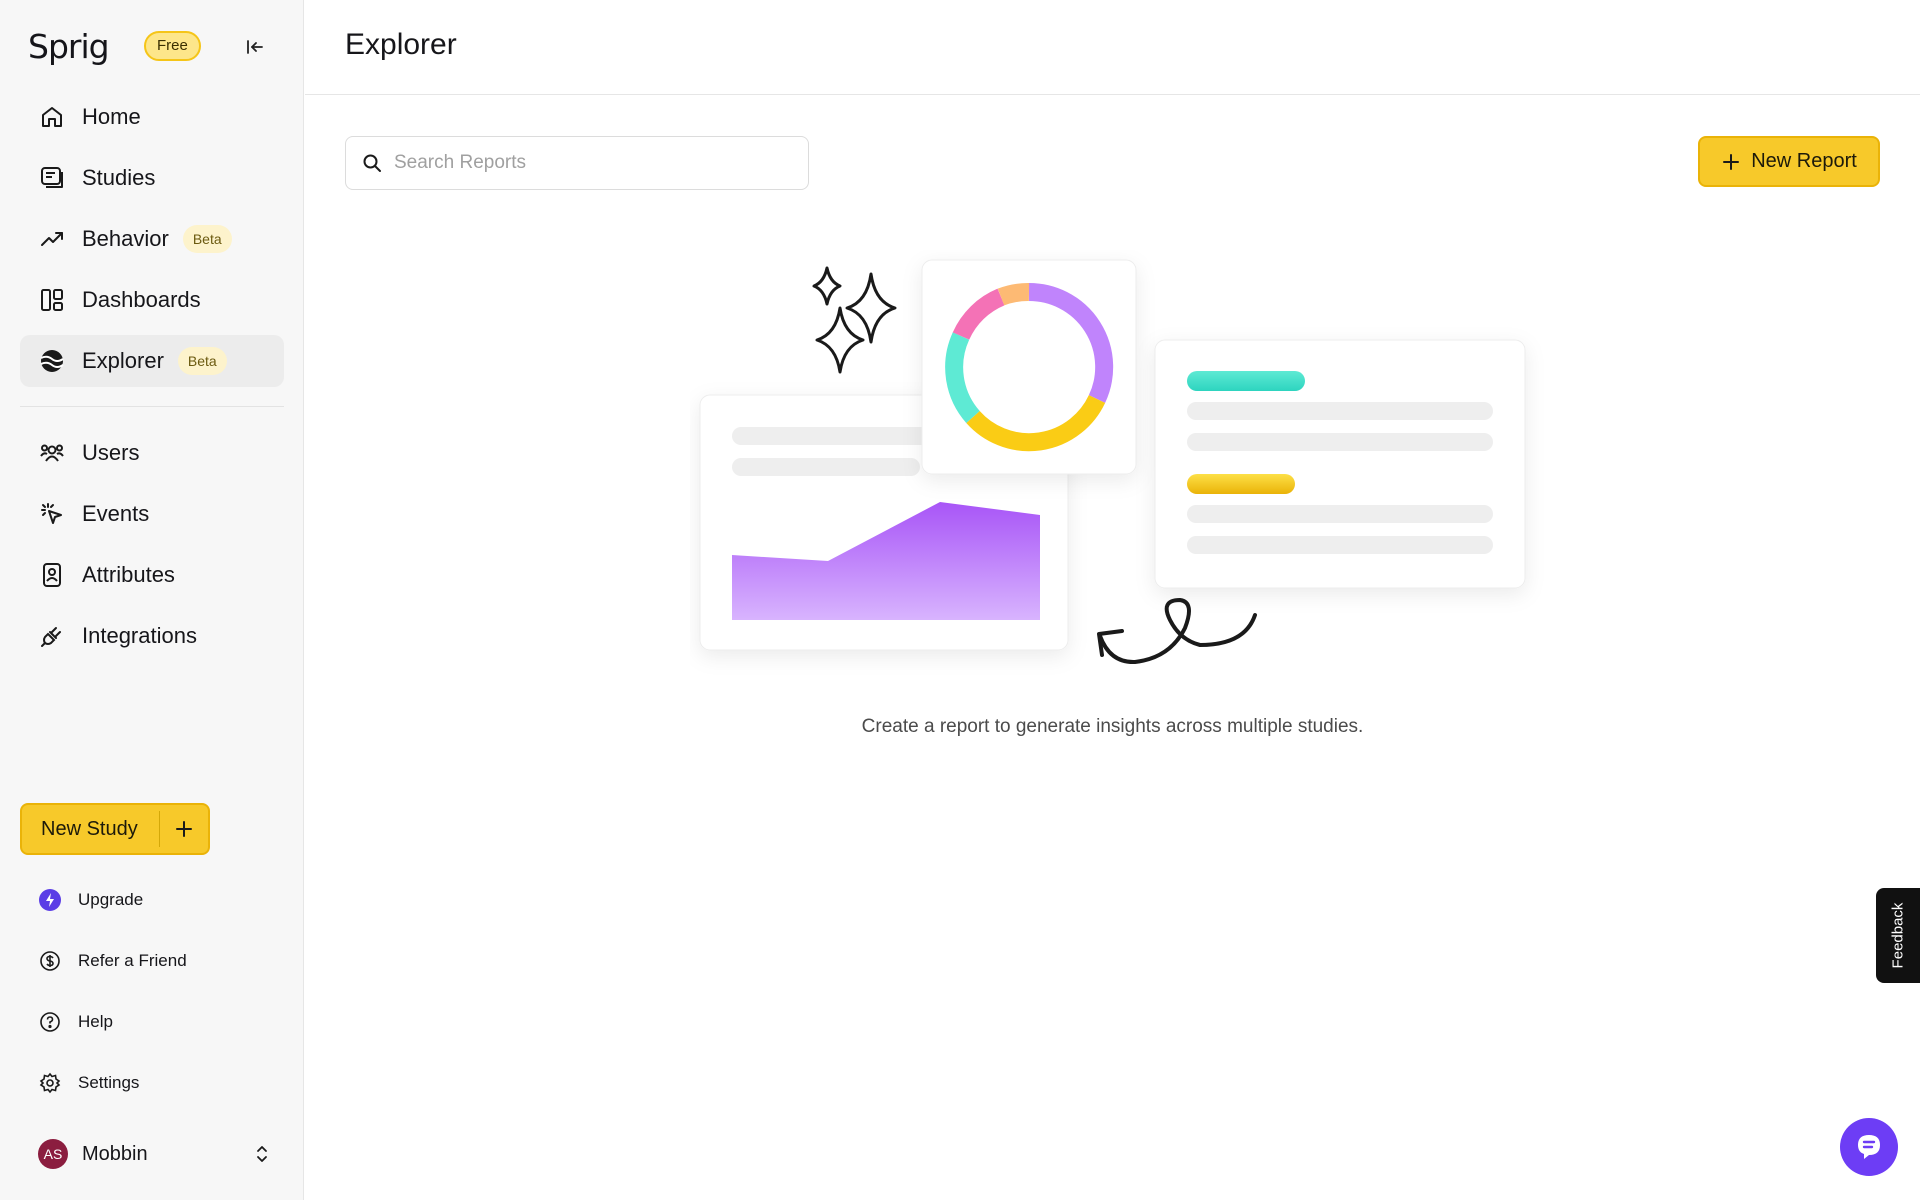  I want to click on chat-icon, so click(1869, 1147).